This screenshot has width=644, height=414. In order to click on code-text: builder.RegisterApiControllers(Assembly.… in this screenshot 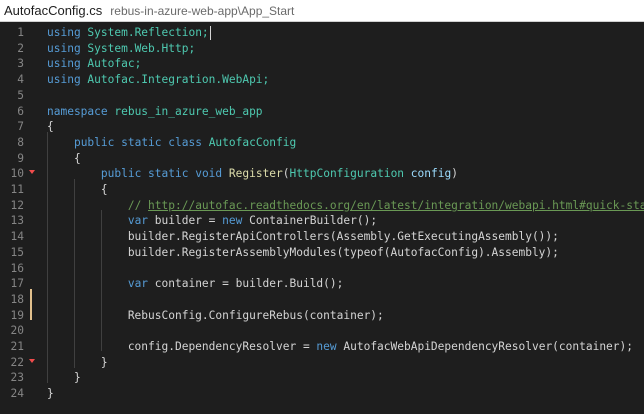, I will do `click(303, 237)`.